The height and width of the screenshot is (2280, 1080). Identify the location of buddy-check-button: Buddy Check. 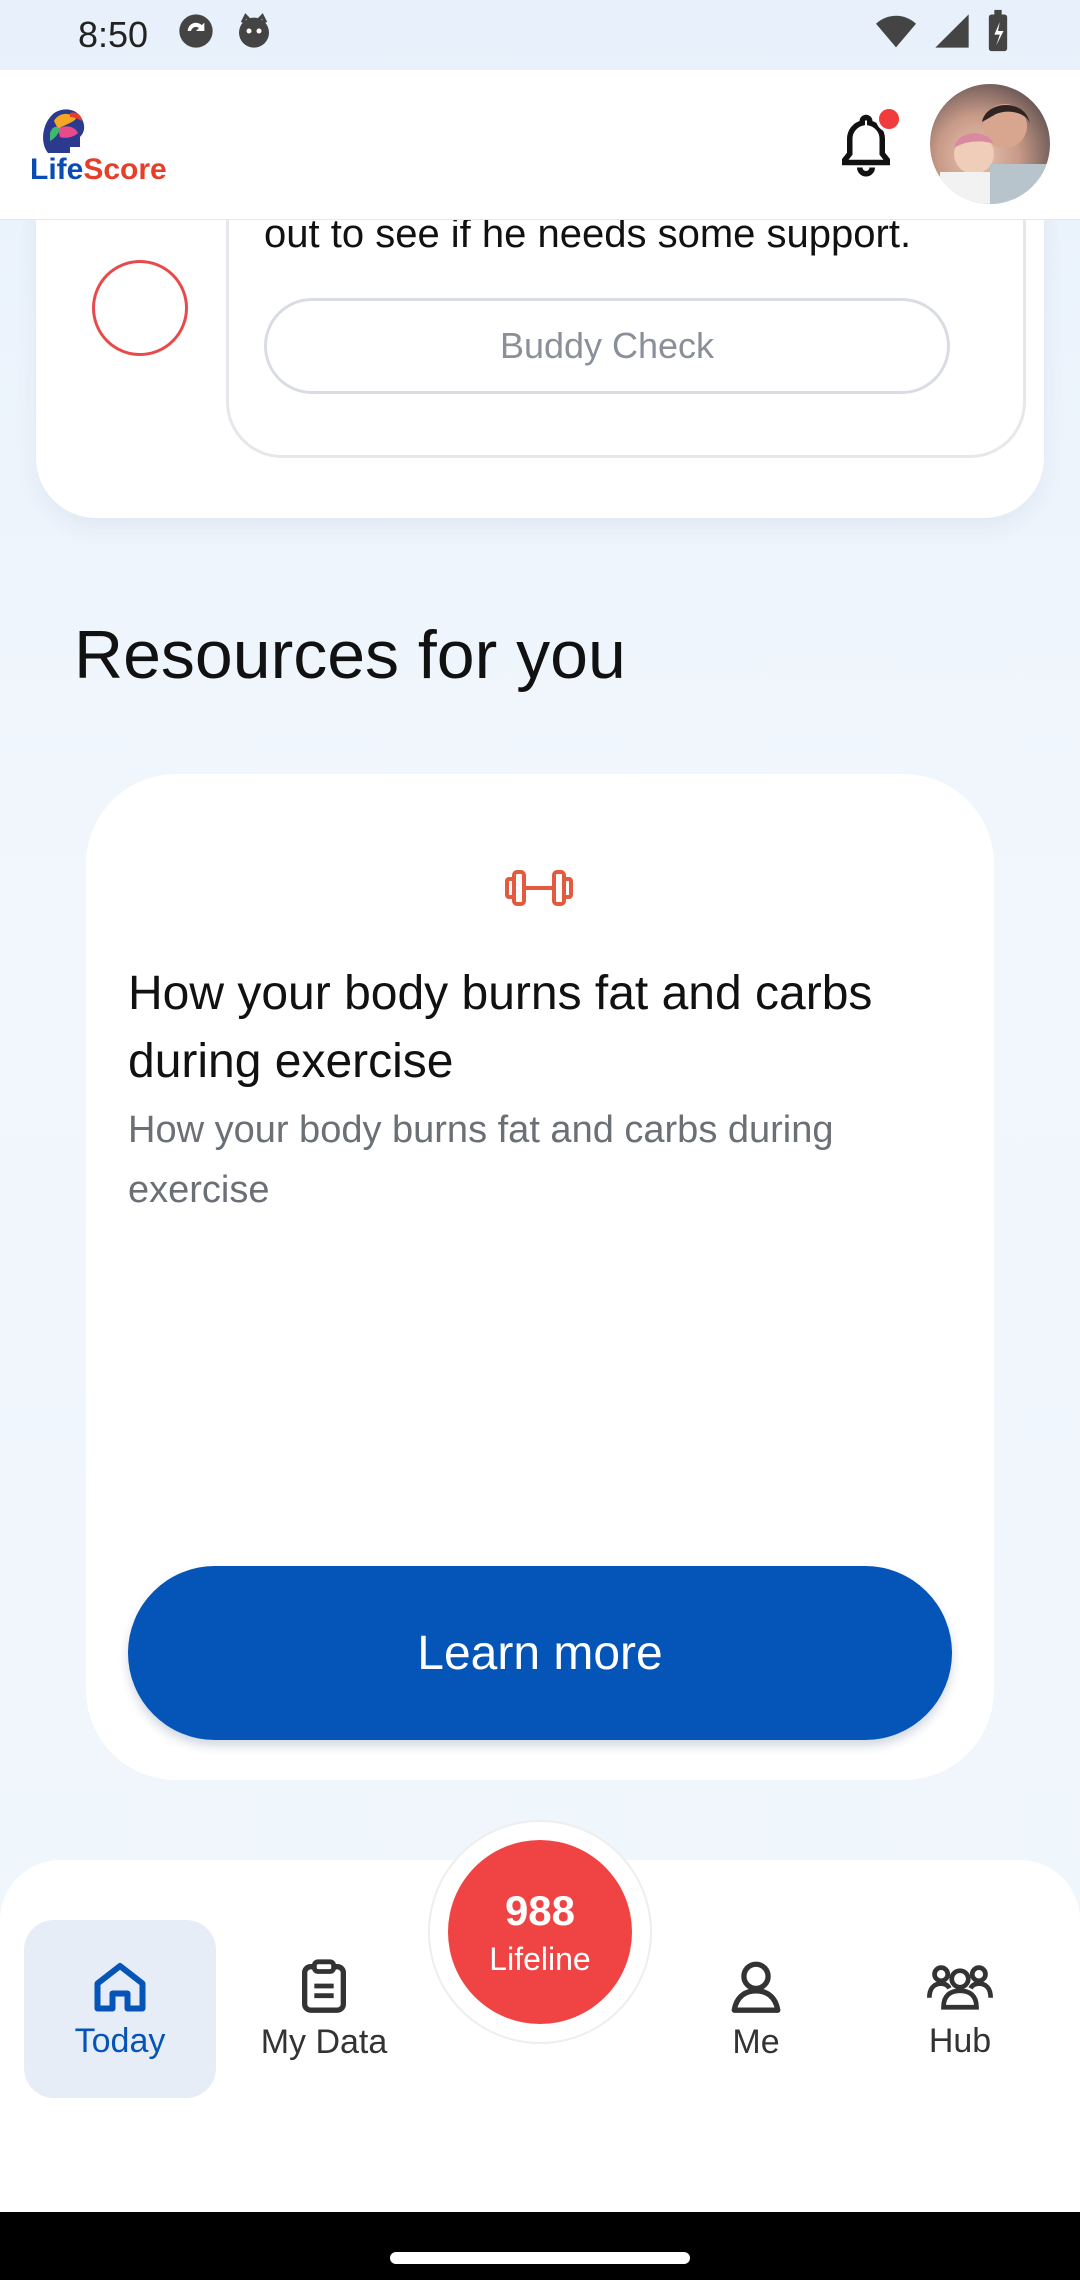
(607, 346).